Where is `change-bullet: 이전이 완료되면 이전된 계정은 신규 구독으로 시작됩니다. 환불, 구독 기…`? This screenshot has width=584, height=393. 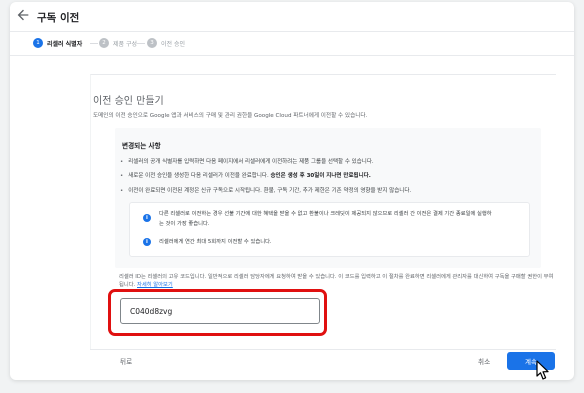
change-bullet: 이전이 완료되면 이전된 계정은 신규 구독으로 시작됩니다. 환불, 구독 기… is located at coordinates (265, 190).